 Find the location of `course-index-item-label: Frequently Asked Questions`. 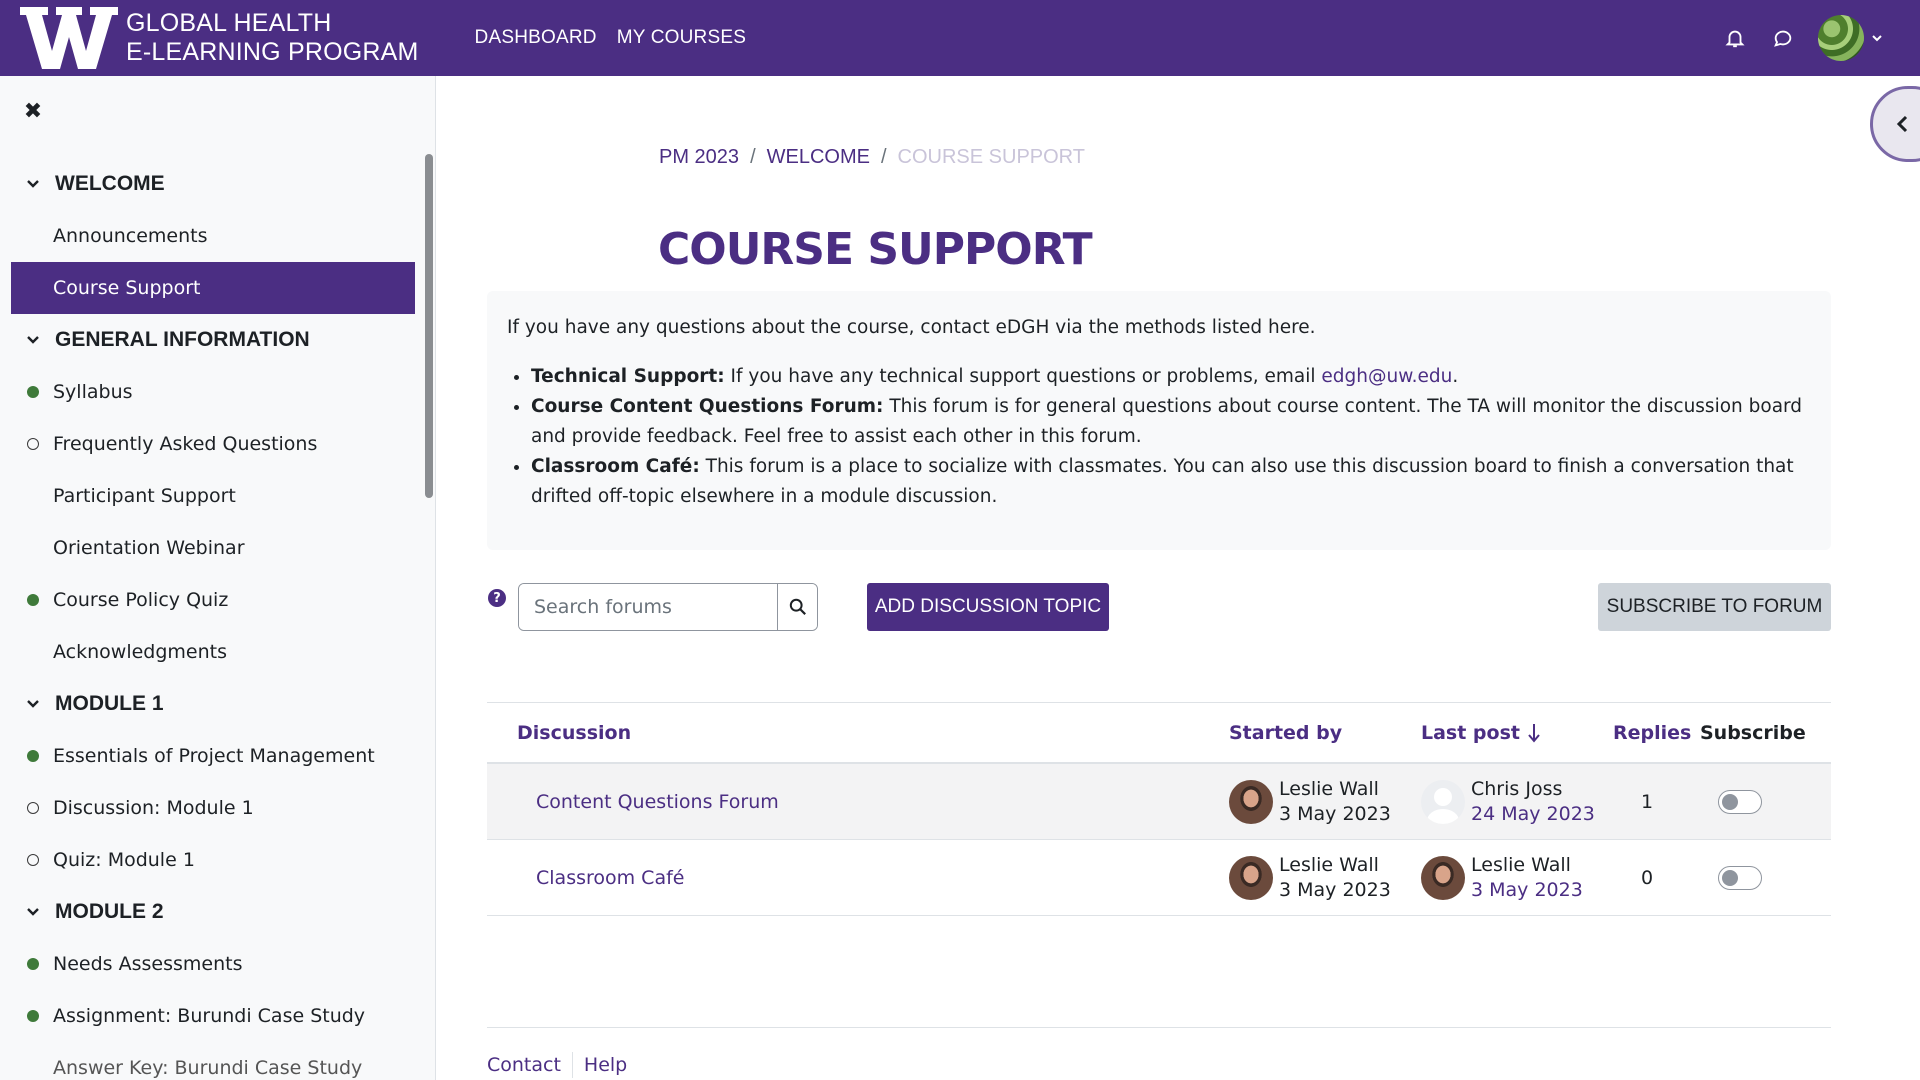

course-index-item-label: Frequently Asked Questions is located at coordinates (185, 444).